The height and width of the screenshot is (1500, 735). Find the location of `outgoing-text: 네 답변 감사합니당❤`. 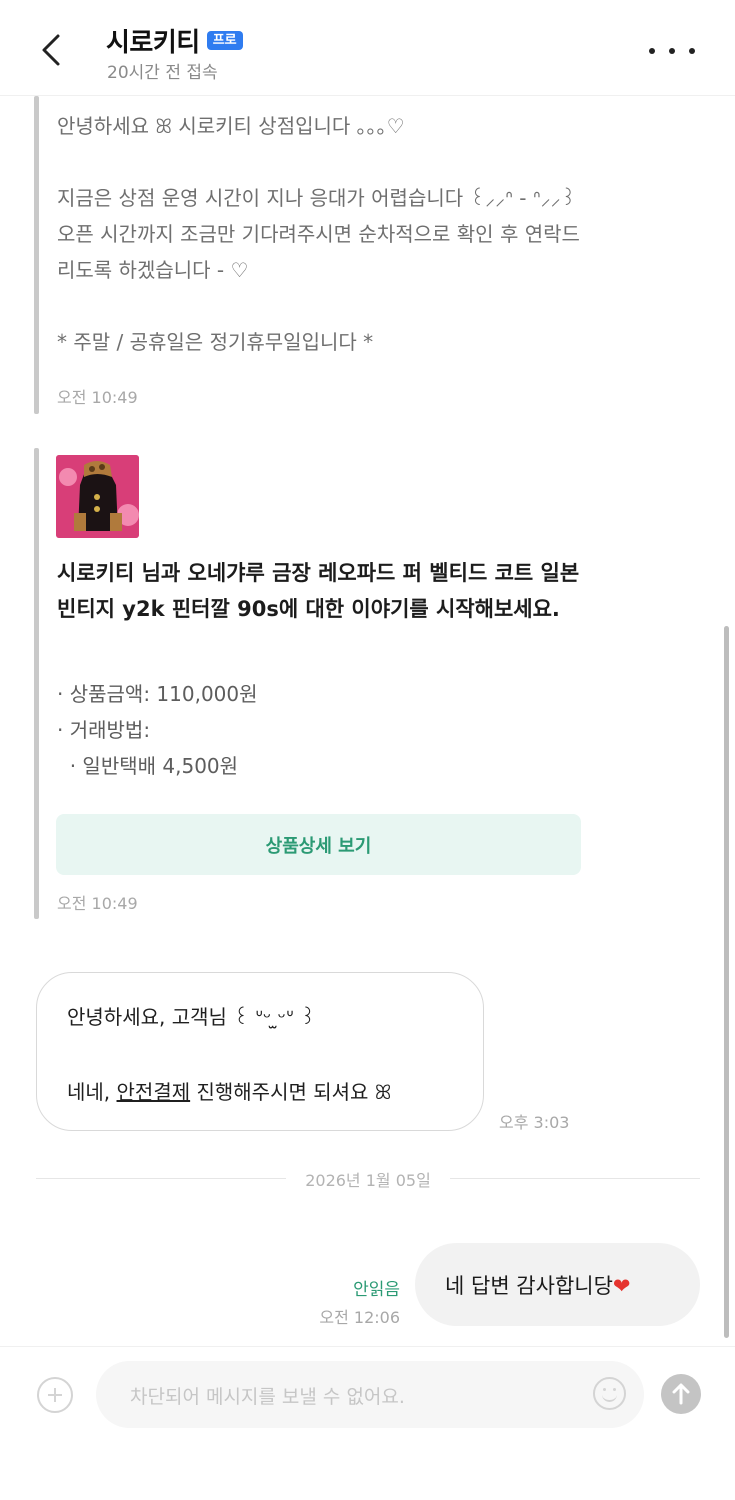

outgoing-text: 네 답변 감사합니당❤ is located at coordinates (538, 1285).